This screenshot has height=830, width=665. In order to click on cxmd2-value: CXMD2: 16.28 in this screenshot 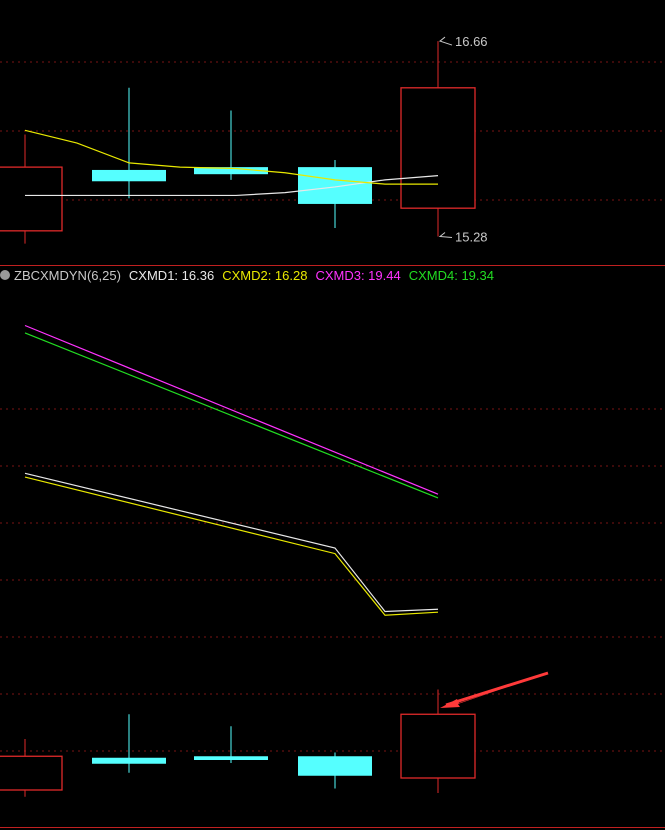, I will do `click(265, 275)`.